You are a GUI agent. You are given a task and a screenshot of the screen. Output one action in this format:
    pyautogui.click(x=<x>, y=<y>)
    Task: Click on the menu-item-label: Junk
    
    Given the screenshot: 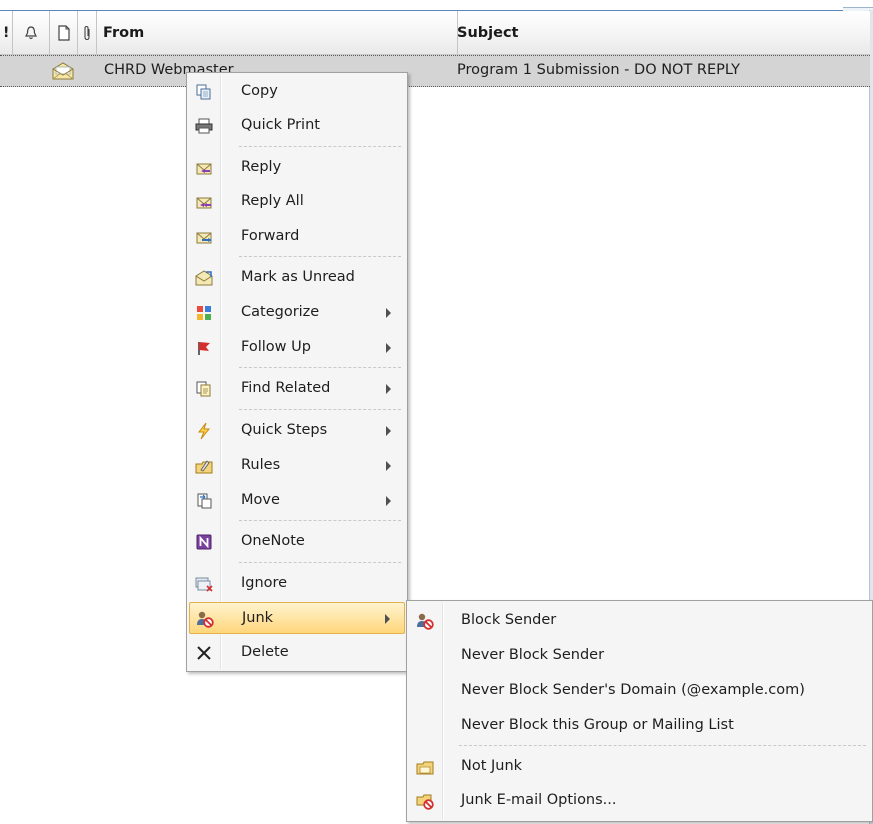 What is the action you would take?
    pyautogui.click(x=258, y=618)
    